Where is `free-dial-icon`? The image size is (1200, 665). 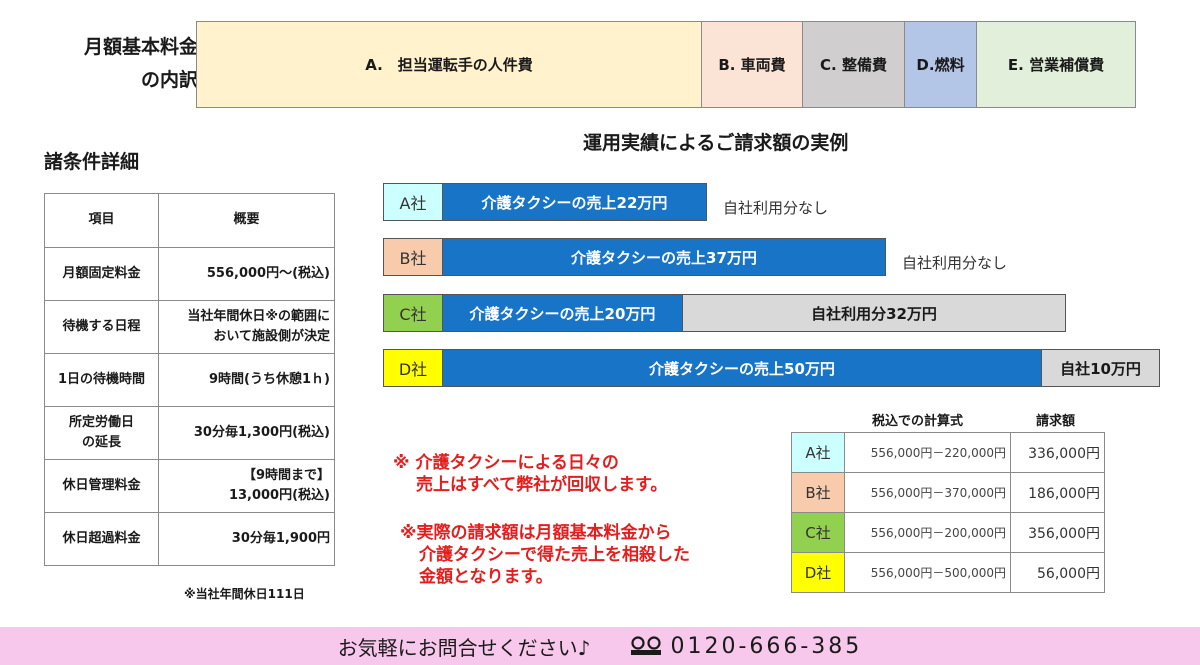 free-dial-icon is located at coordinates (646, 646).